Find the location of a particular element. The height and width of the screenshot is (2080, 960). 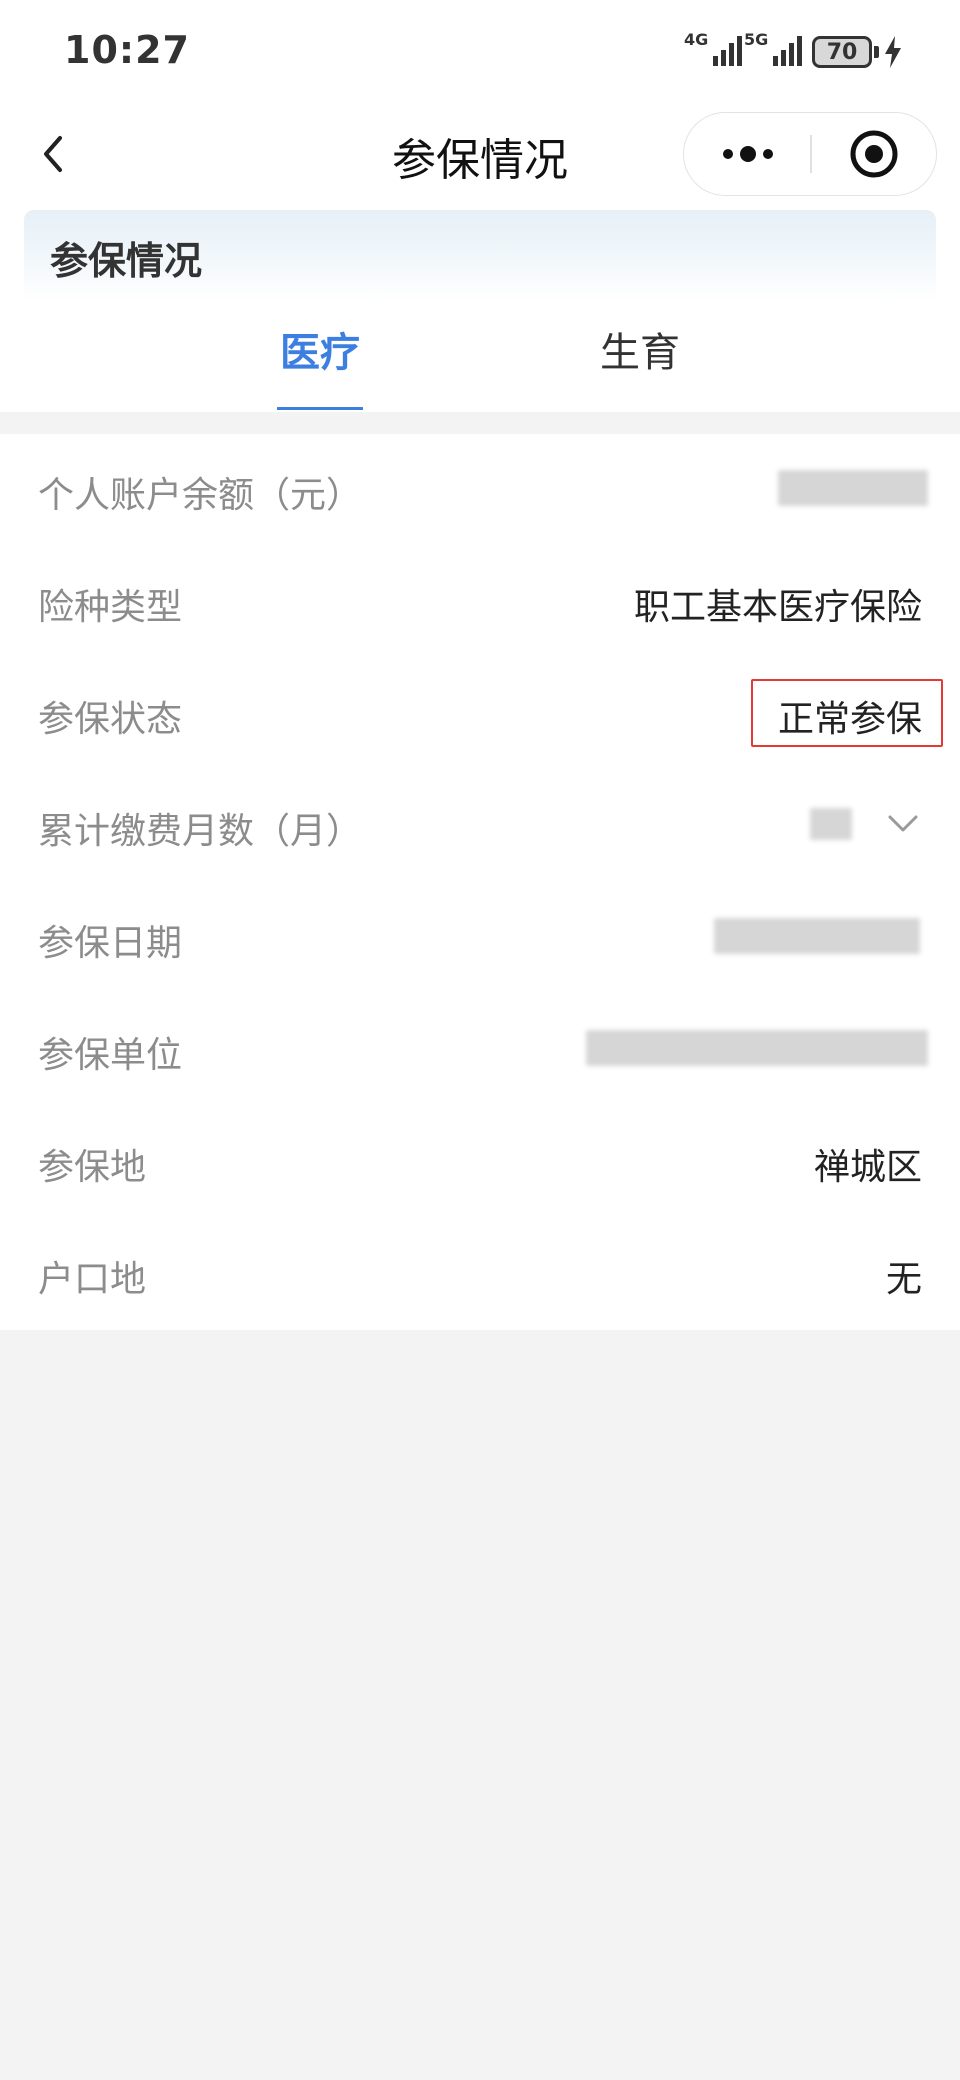

row-value: 禅城区 is located at coordinates (867, 1167).